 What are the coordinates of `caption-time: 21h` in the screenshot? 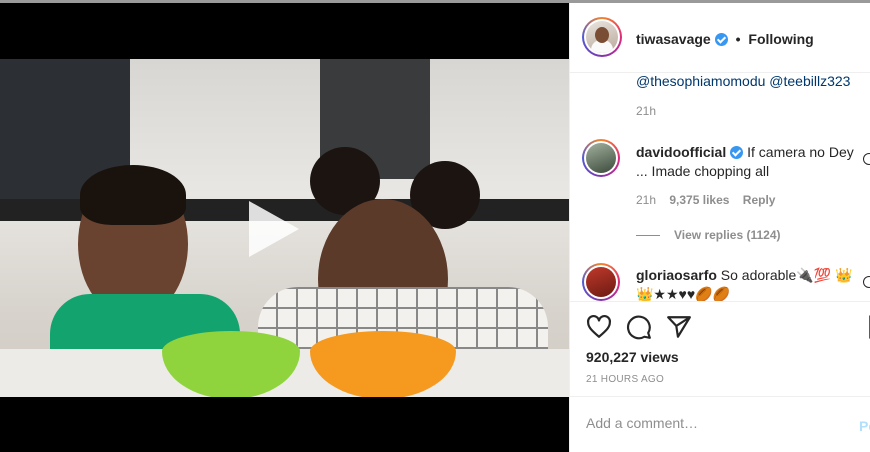 It's located at (646, 111).